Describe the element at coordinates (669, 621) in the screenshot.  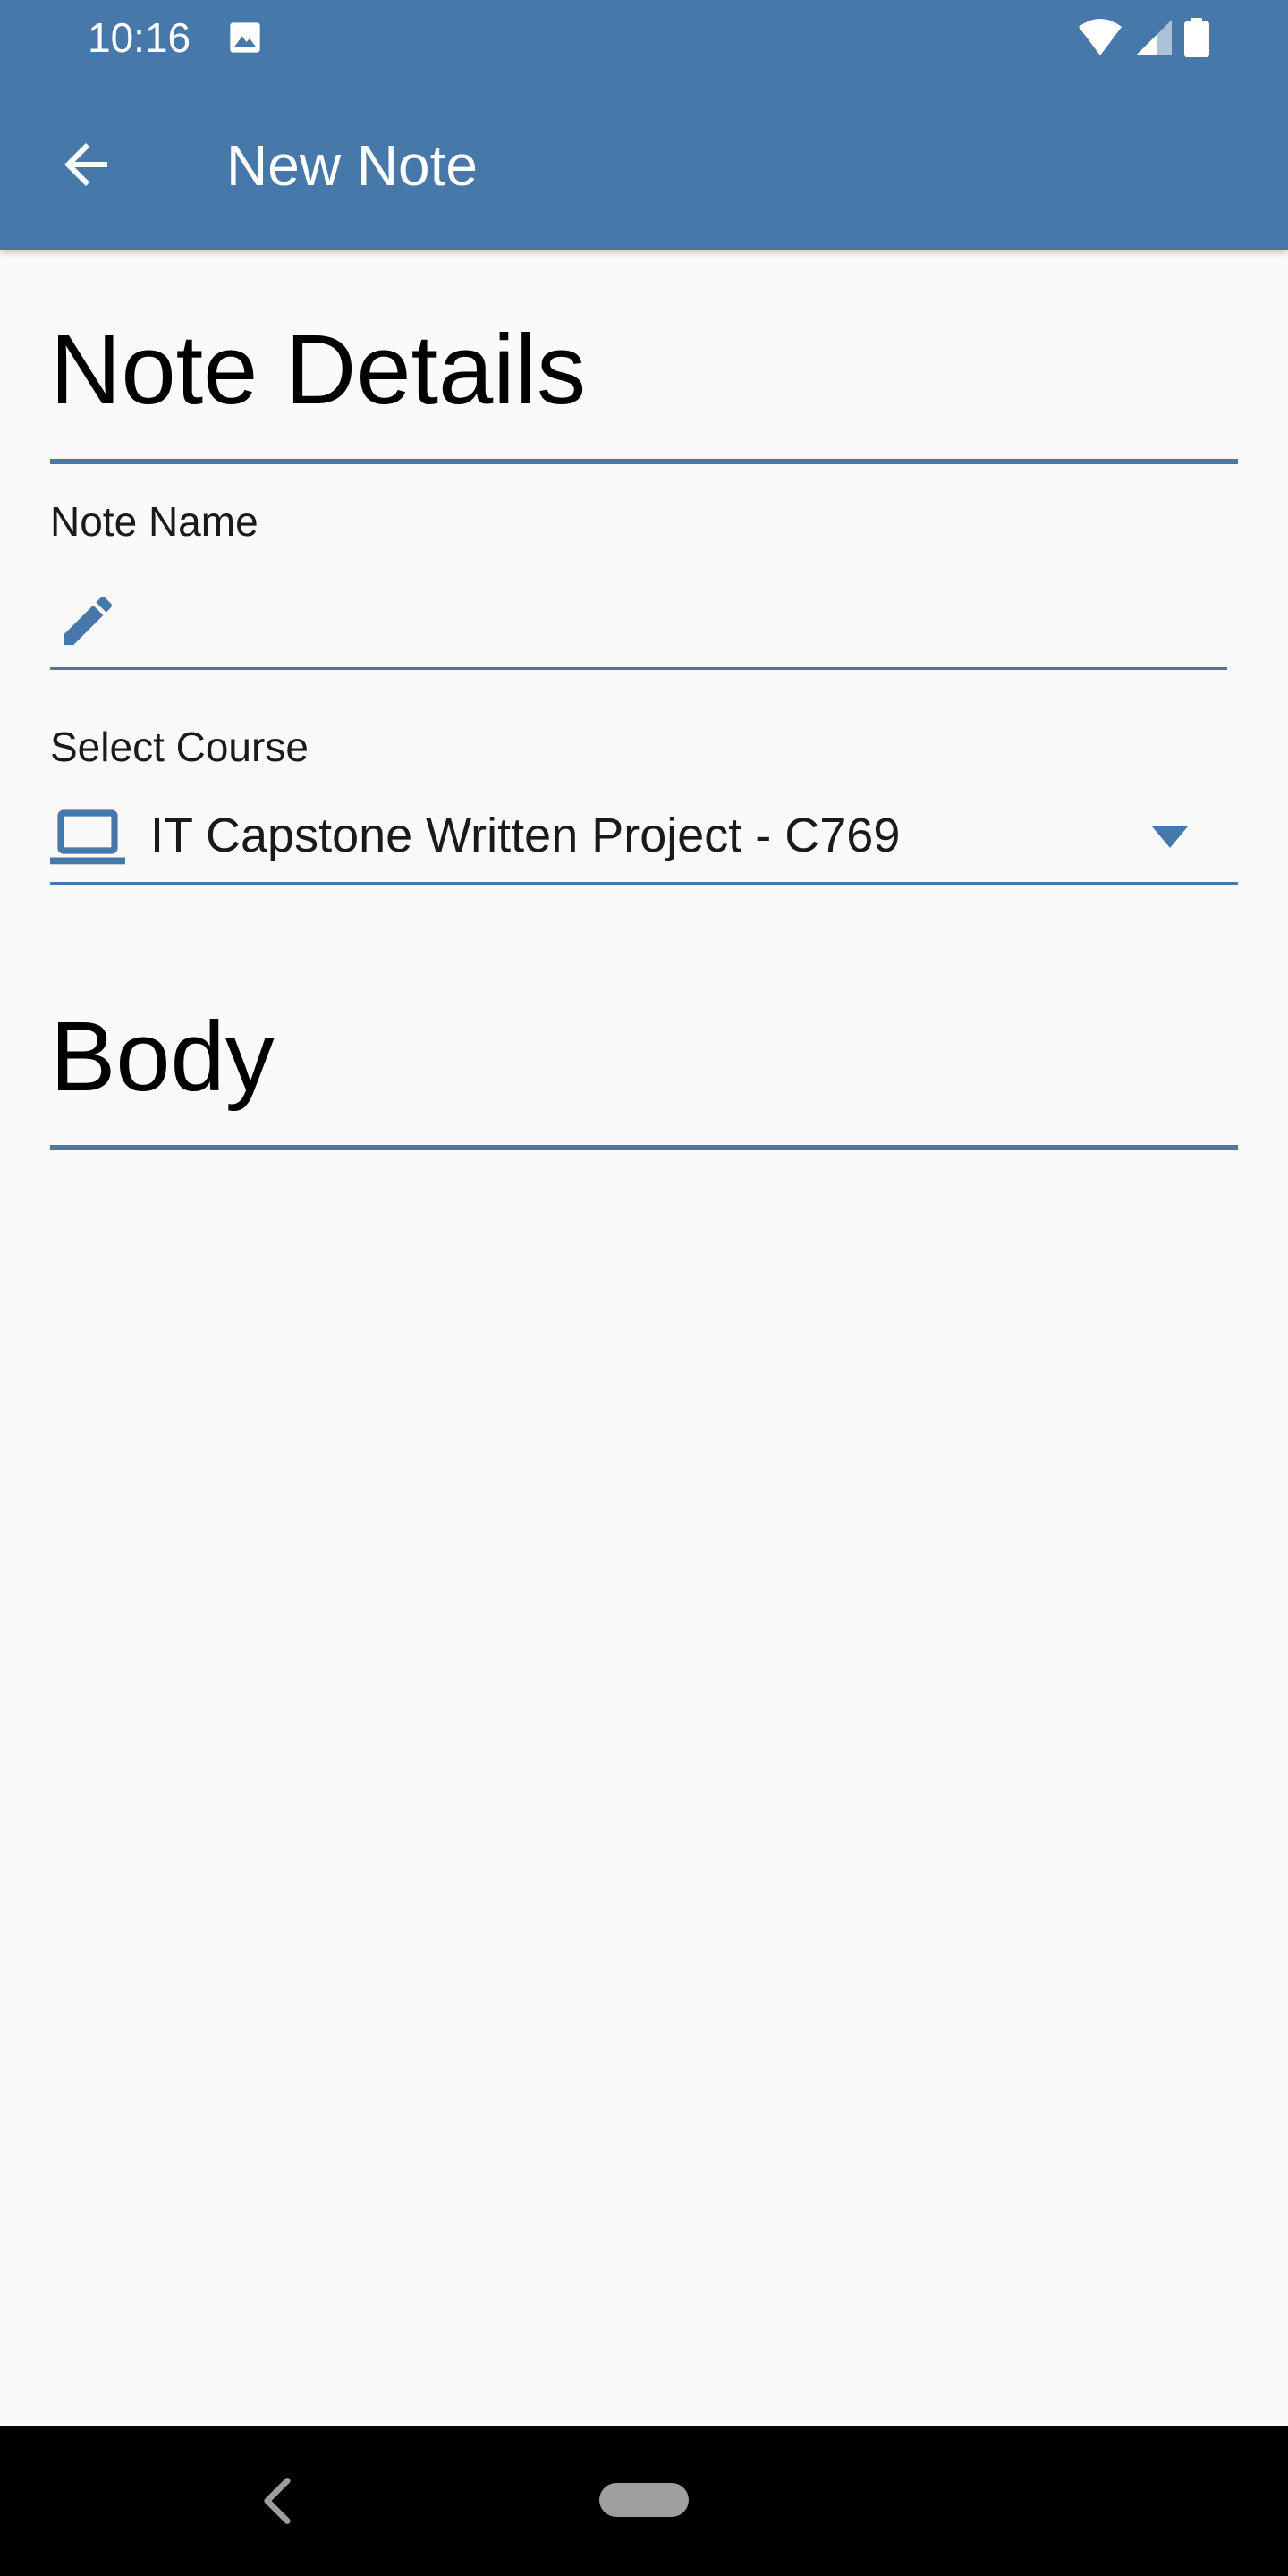
I see `note-name-input` at that location.